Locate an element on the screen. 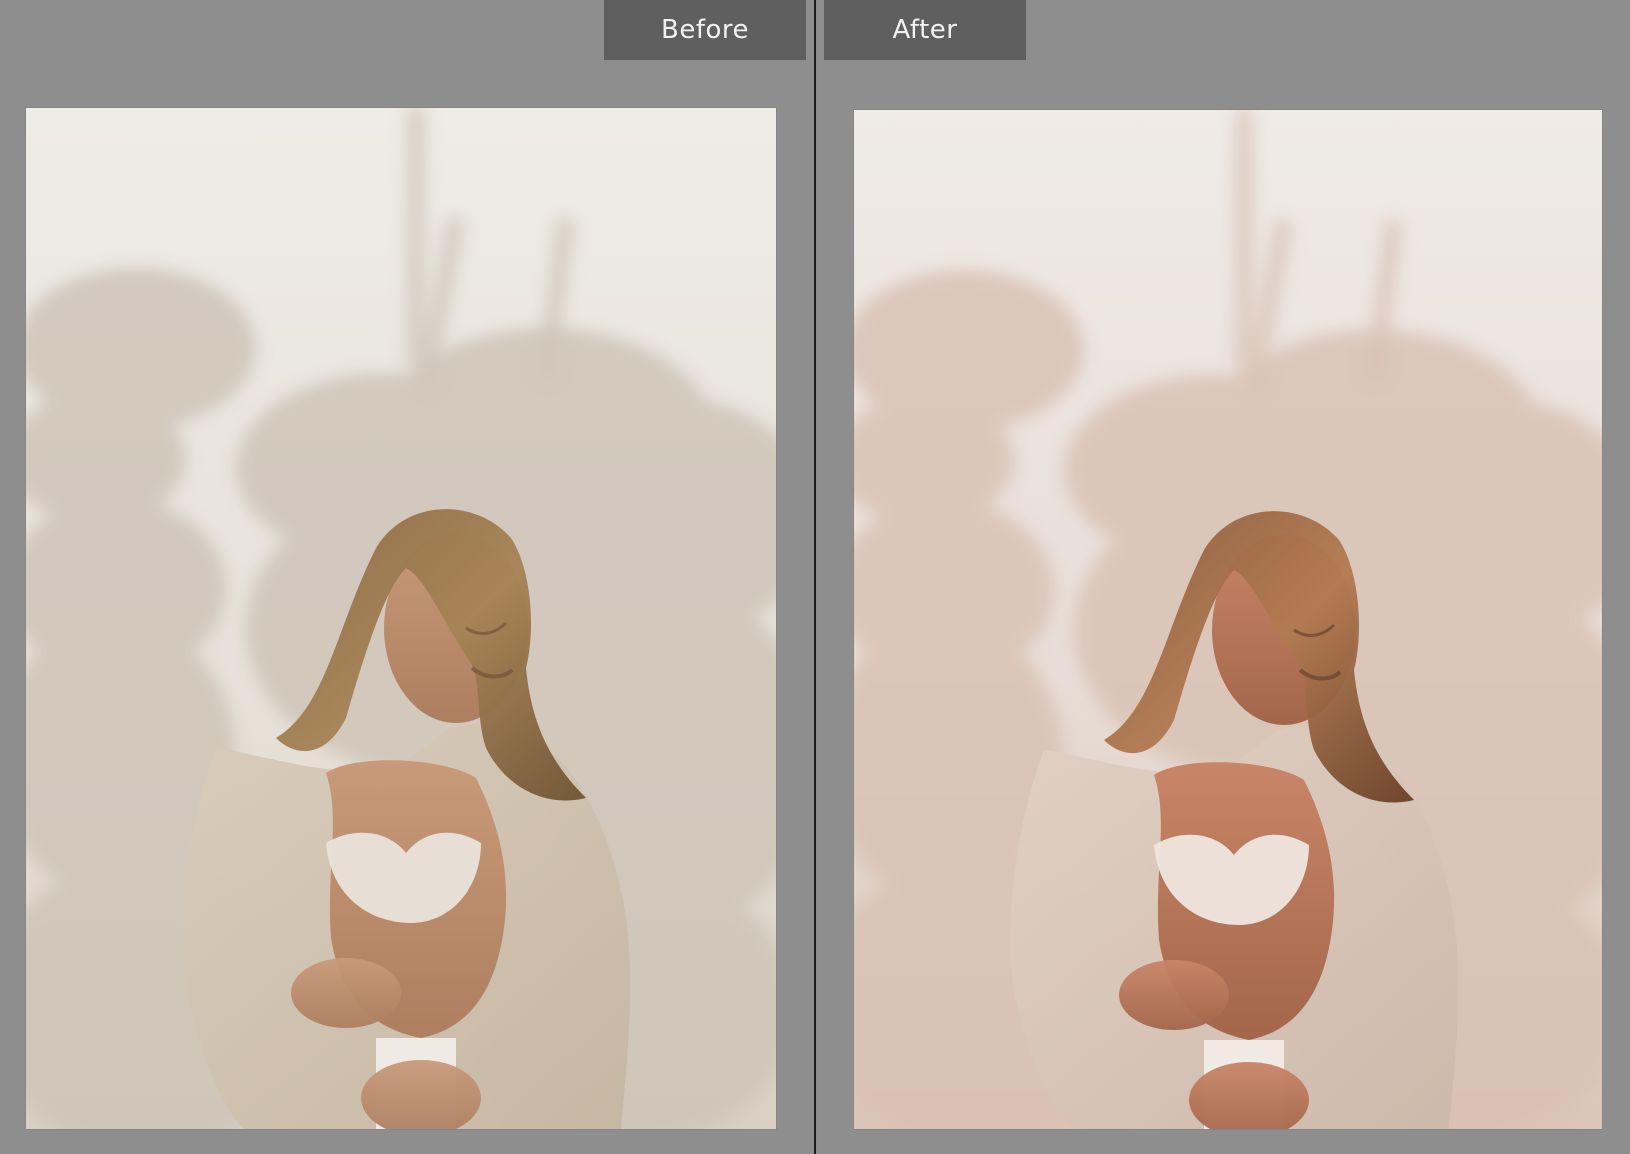  before-label: Before is located at coordinates (705, 30).